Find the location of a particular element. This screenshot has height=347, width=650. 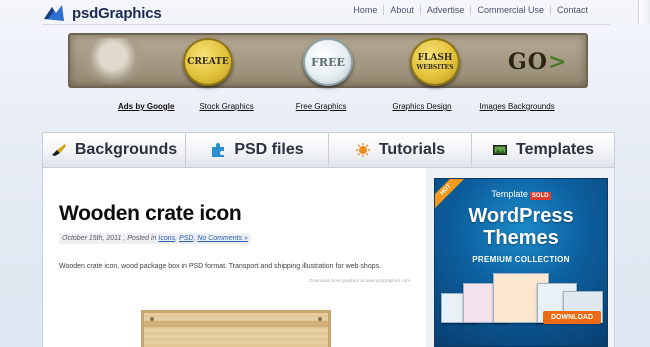

free-badge-label: FREE is located at coordinates (328, 62).